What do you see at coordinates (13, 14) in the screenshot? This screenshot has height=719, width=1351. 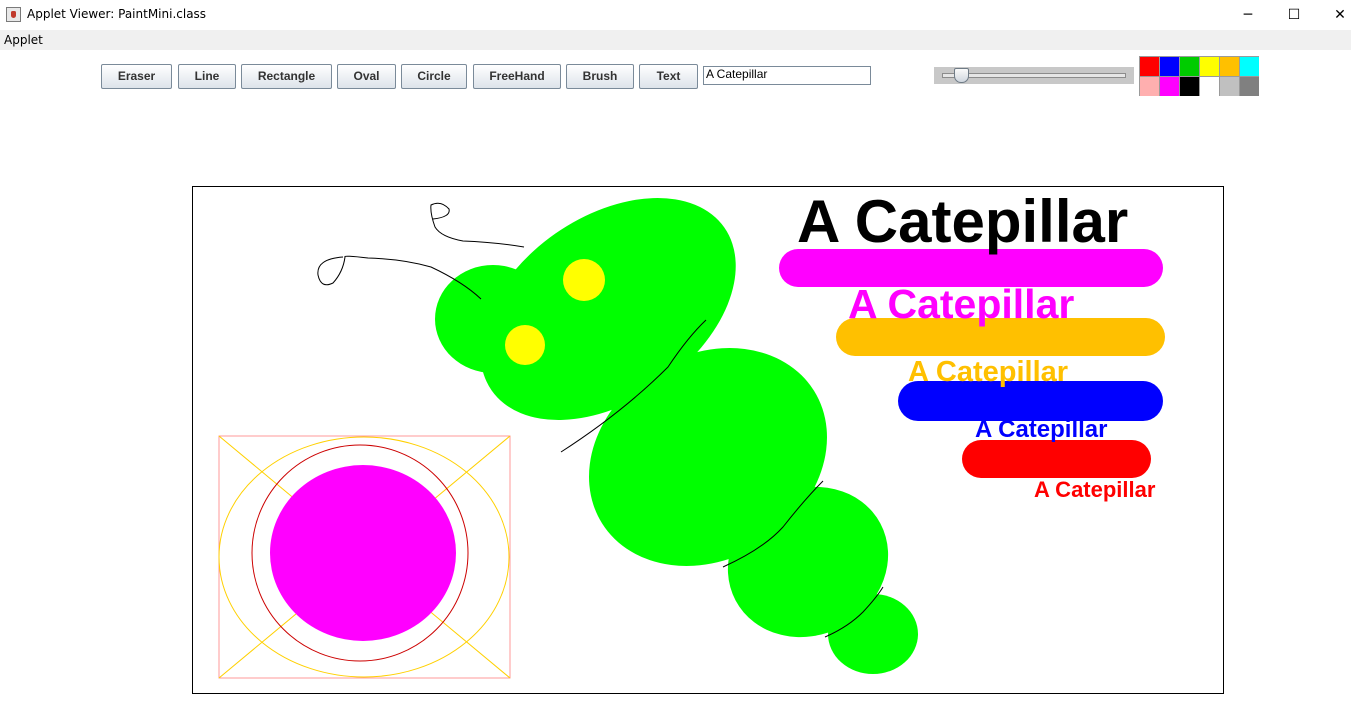 I see `java-app-icon` at bounding box center [13, 14].